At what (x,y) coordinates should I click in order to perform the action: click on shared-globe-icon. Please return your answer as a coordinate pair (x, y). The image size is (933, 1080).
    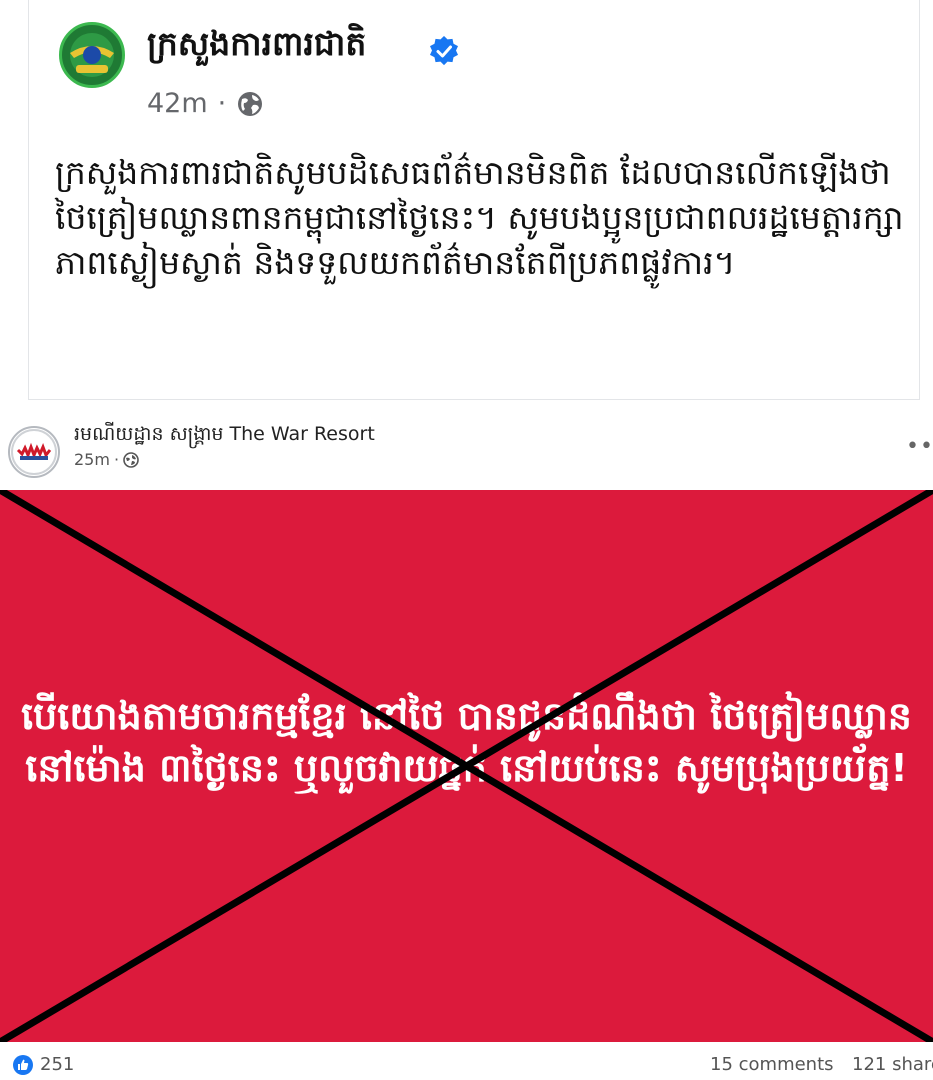
    Looking at the image, I should click on (131, 459).